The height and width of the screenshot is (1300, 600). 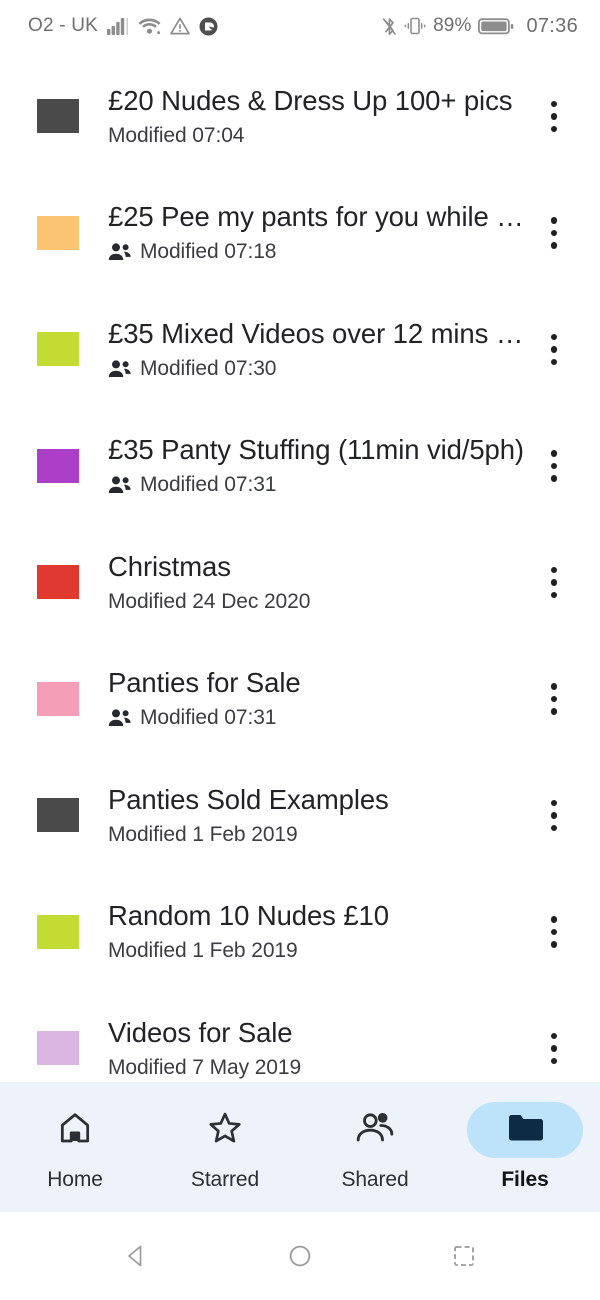 I want to click on status-bar-right: 89% 07:36, so click(x=480, y=26).